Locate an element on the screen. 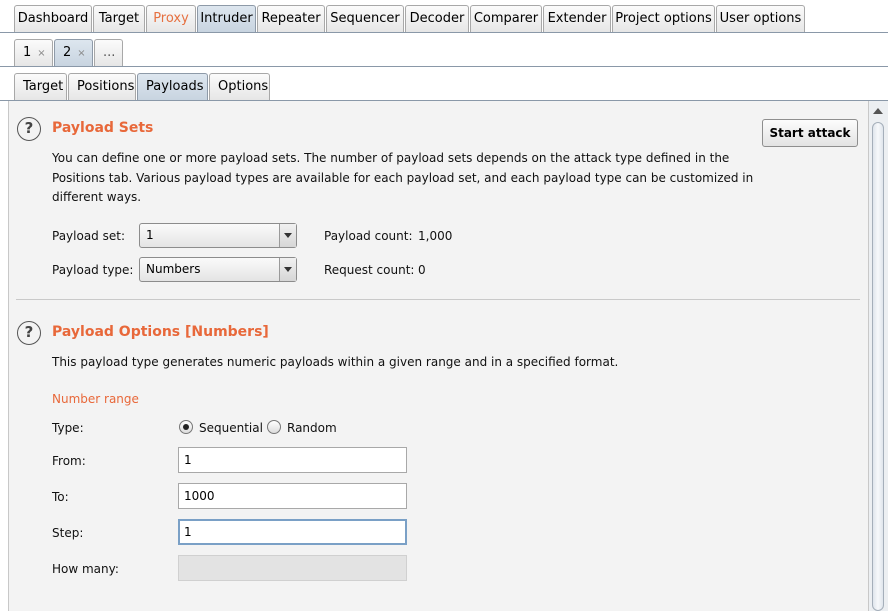 Image resolution: width=888 pixels, height=611 pixels. payload-type-label: Payload type: is located at coordinates (93, 270).